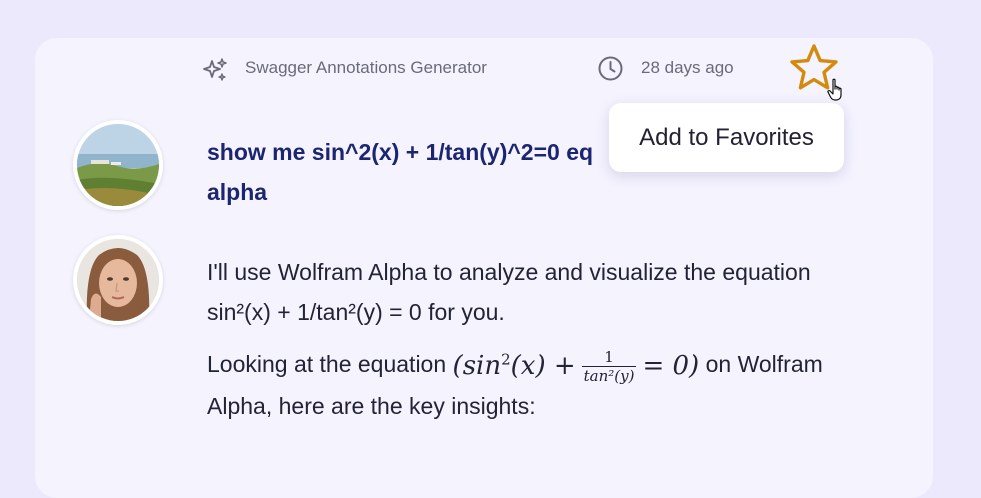  Describe the element at coordinates (118, 280) in the screenshot. I see `assistant-avatar` at that location.